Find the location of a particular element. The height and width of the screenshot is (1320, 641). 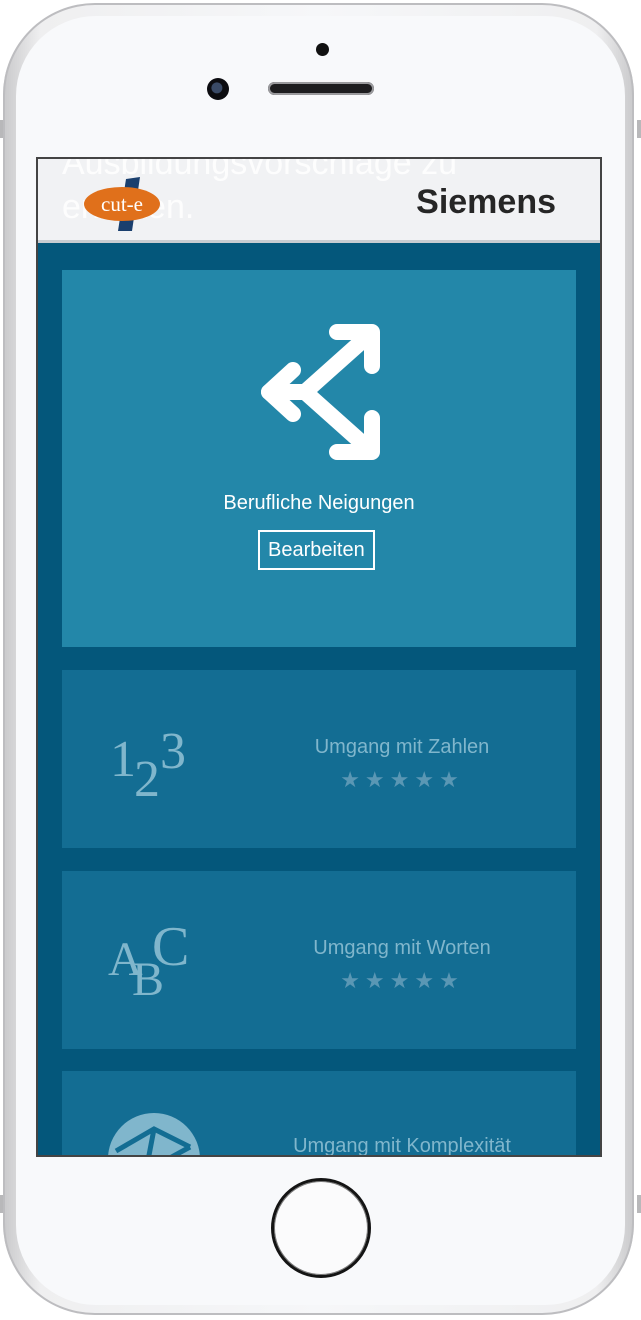

edit-button: Bearbeiten is located at coordinates (316, 550).